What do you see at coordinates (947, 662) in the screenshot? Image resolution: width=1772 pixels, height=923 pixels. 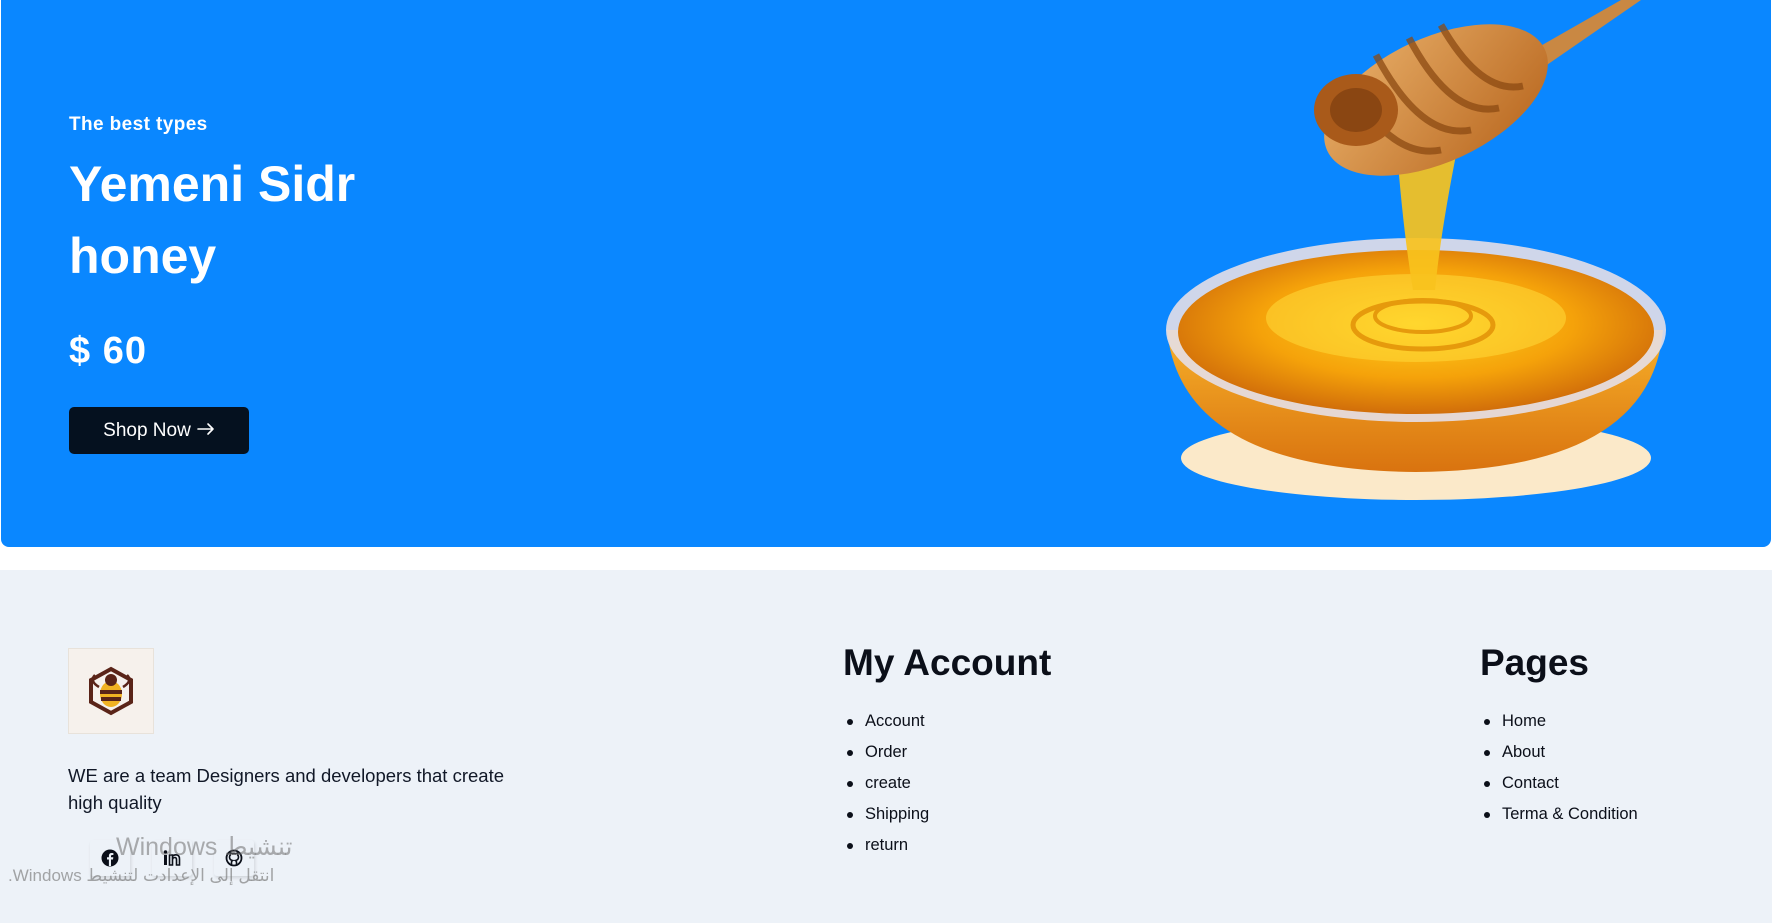 I see `my-account-title: My Account` at bounding box center [947, 662].